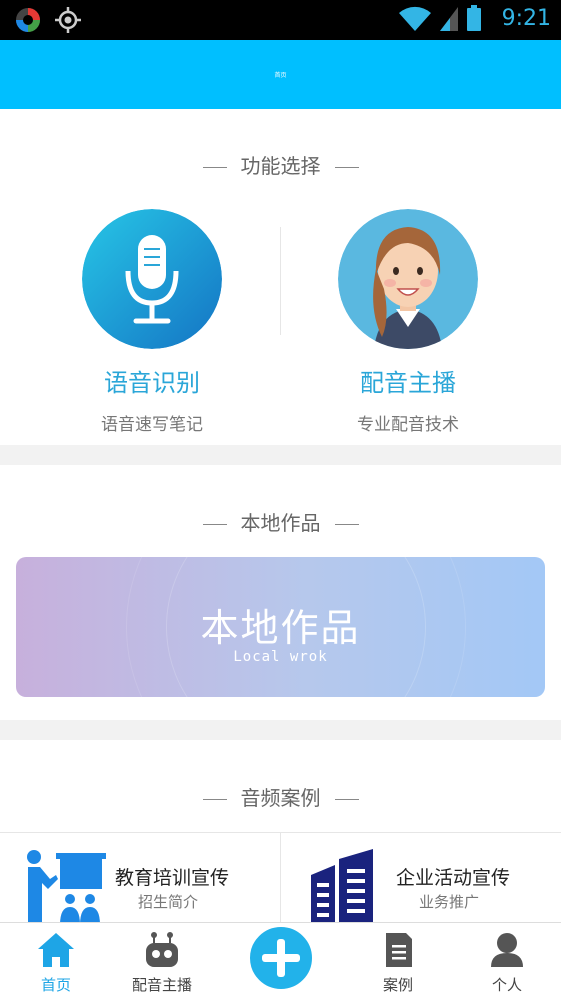 The image size is (561, 999). I want to click on banner-title: 本地作品, so click(280, 628).